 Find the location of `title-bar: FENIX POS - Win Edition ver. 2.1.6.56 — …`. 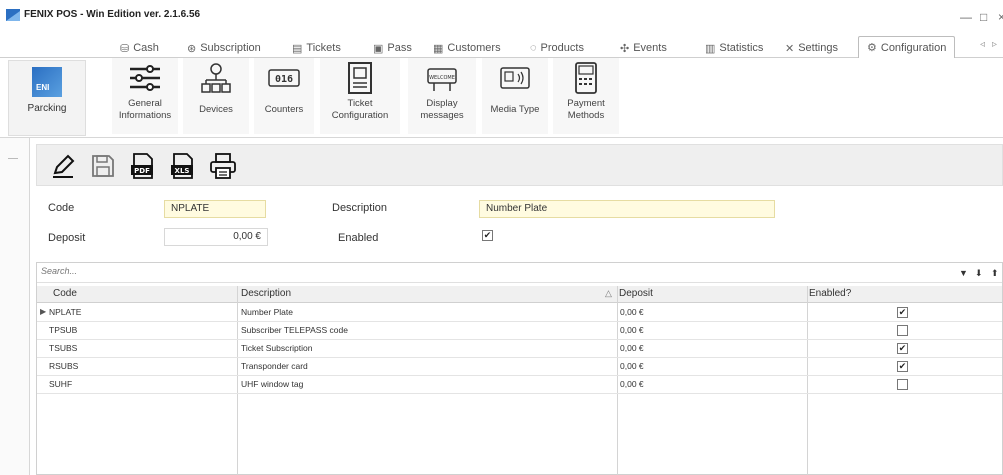

title-bar: FENIX POS - Win Edition ver. 2.1.6.56 — … is located at coordinates (501, 15).